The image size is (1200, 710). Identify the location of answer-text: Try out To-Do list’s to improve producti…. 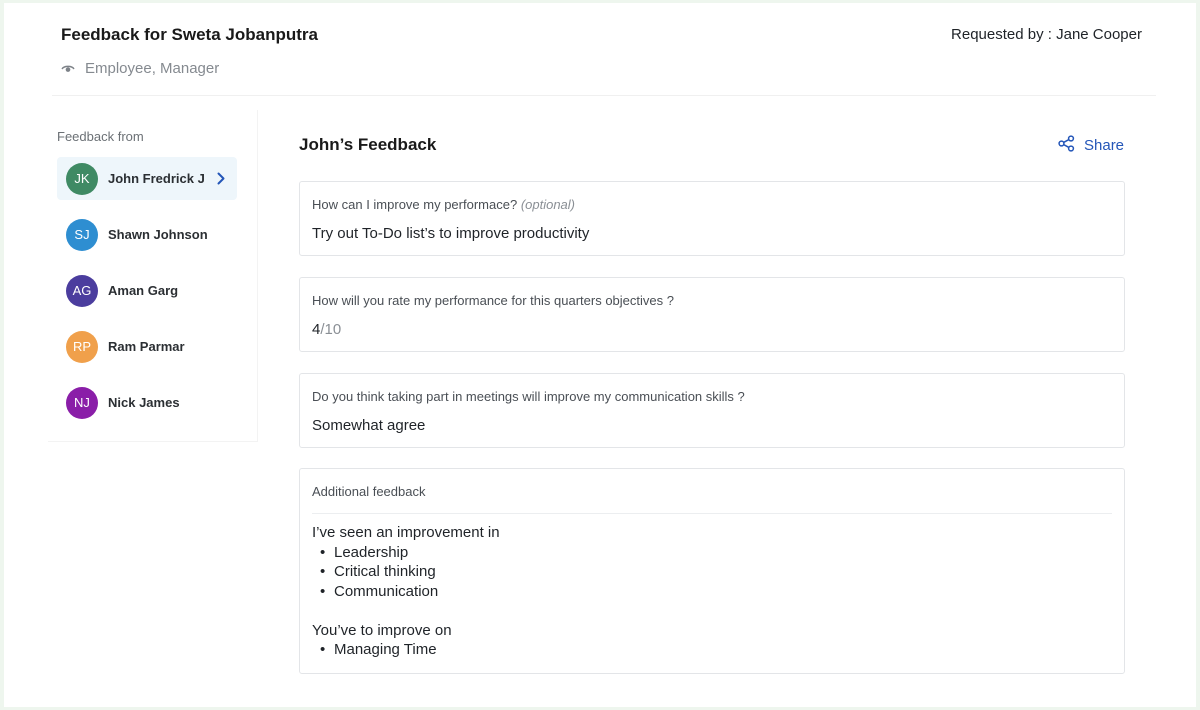
(451, 233).